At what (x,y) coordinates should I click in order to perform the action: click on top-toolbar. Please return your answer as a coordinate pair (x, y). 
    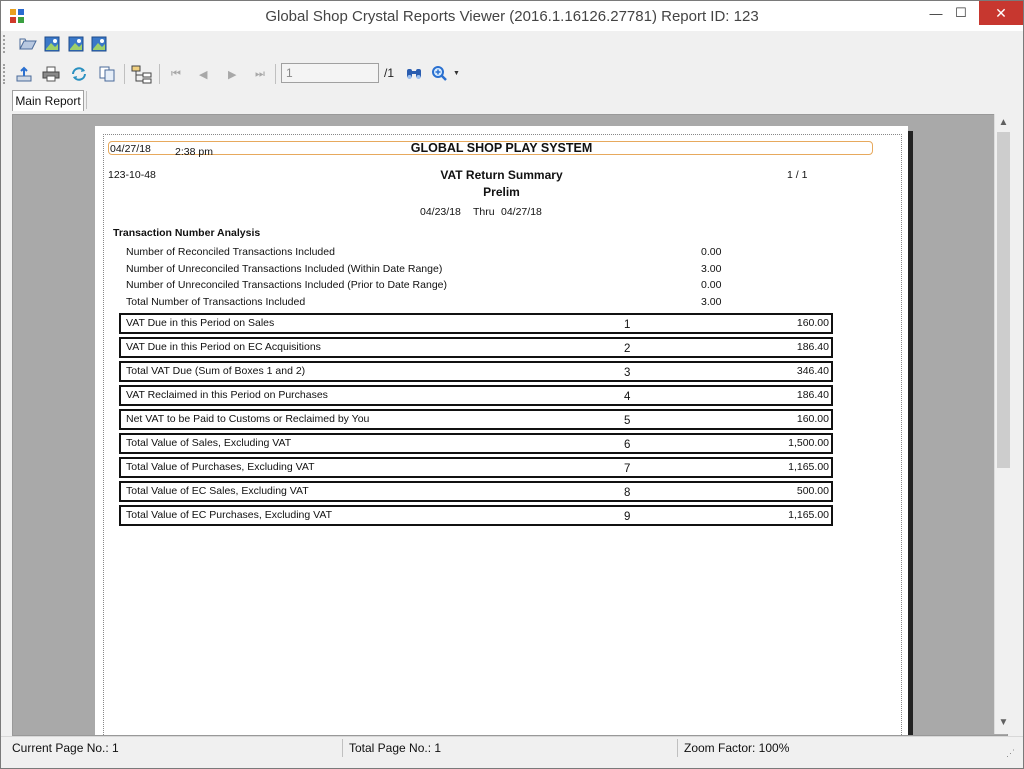
    Looking at the image, I should click on (512, 44).